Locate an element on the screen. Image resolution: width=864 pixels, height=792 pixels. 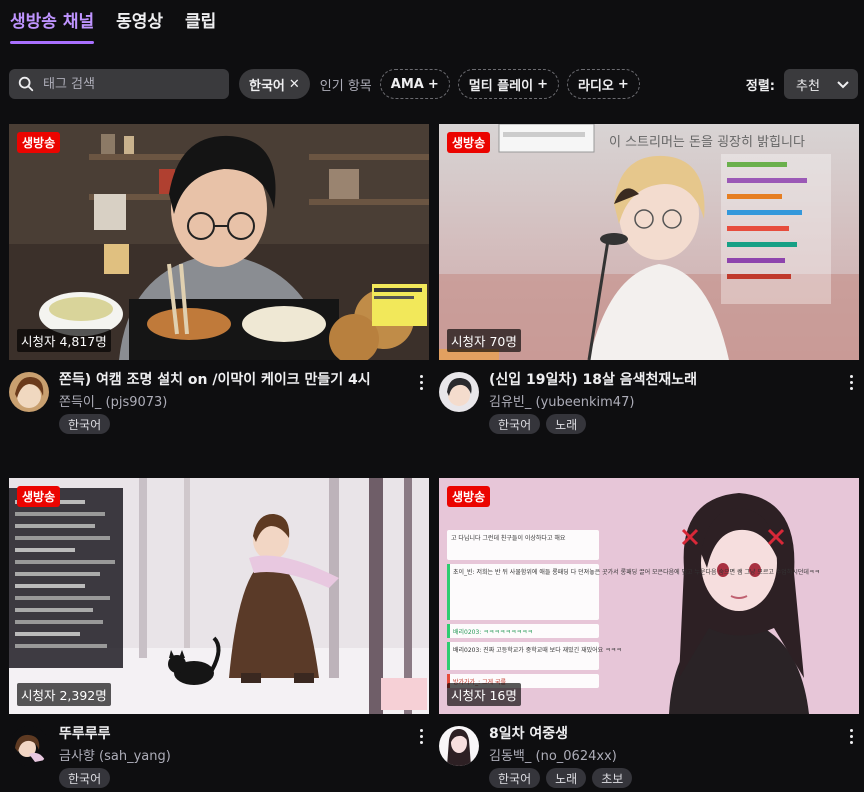
stream-thumbnail: 이 스트리머는 돈을 굉장히 밝힙니다 생방송 시청자 70명 is located at coordinates (649, 242).